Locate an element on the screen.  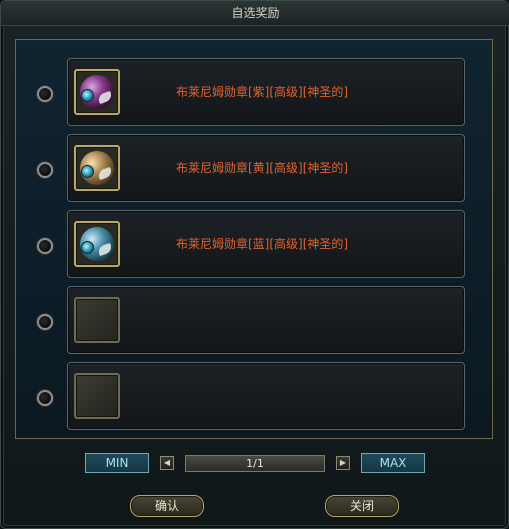
reward-option-card: 布莱尼姆勋章[蓝][高级][神圣的] is located at coordinates (266, 244).